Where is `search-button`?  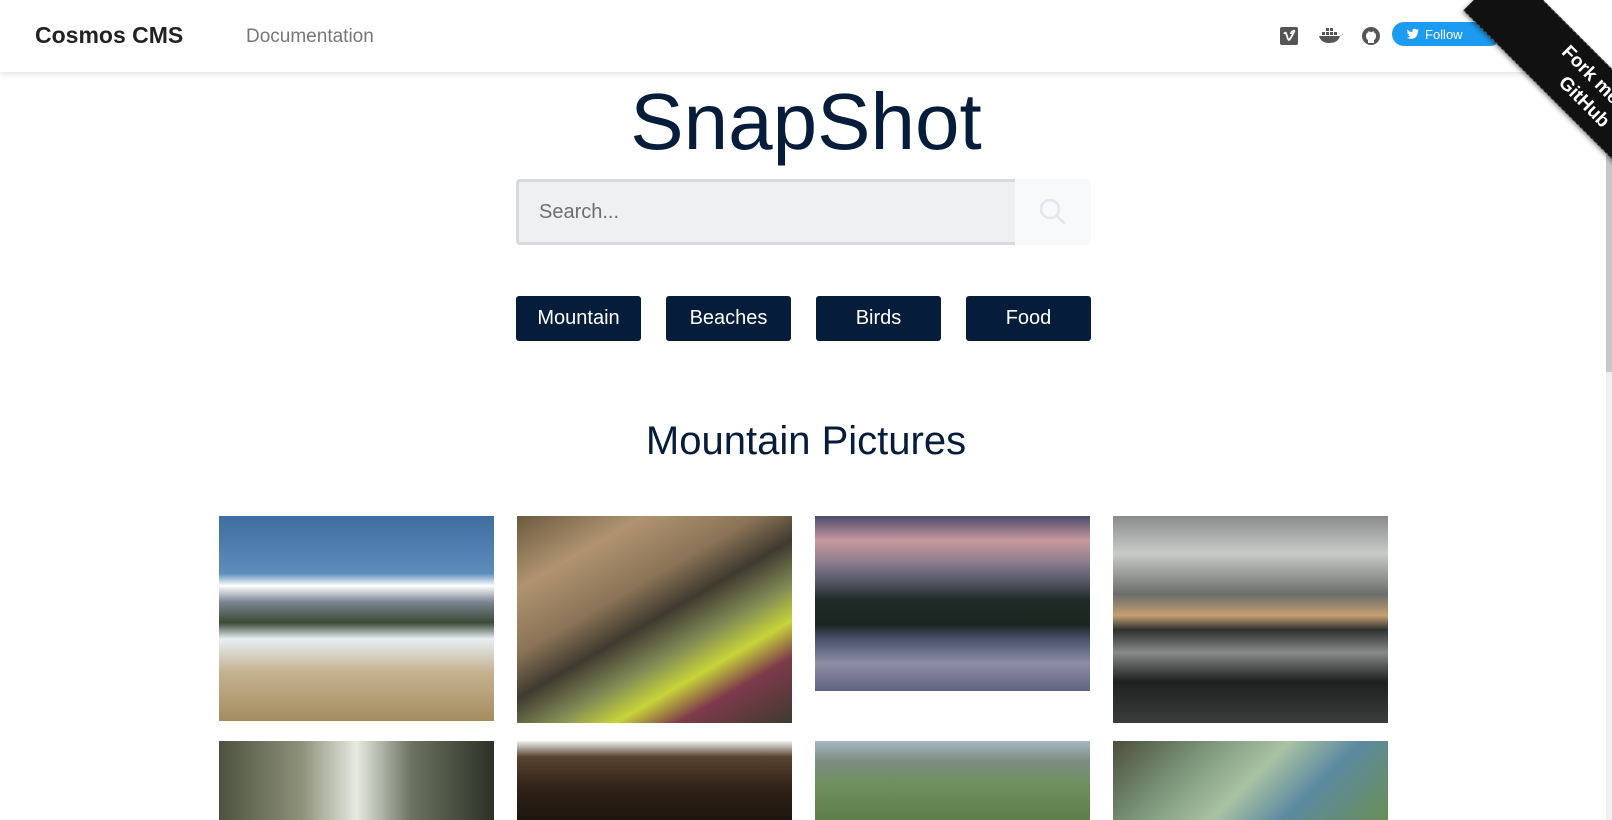
search-button is located at coordinates (1053, 212).